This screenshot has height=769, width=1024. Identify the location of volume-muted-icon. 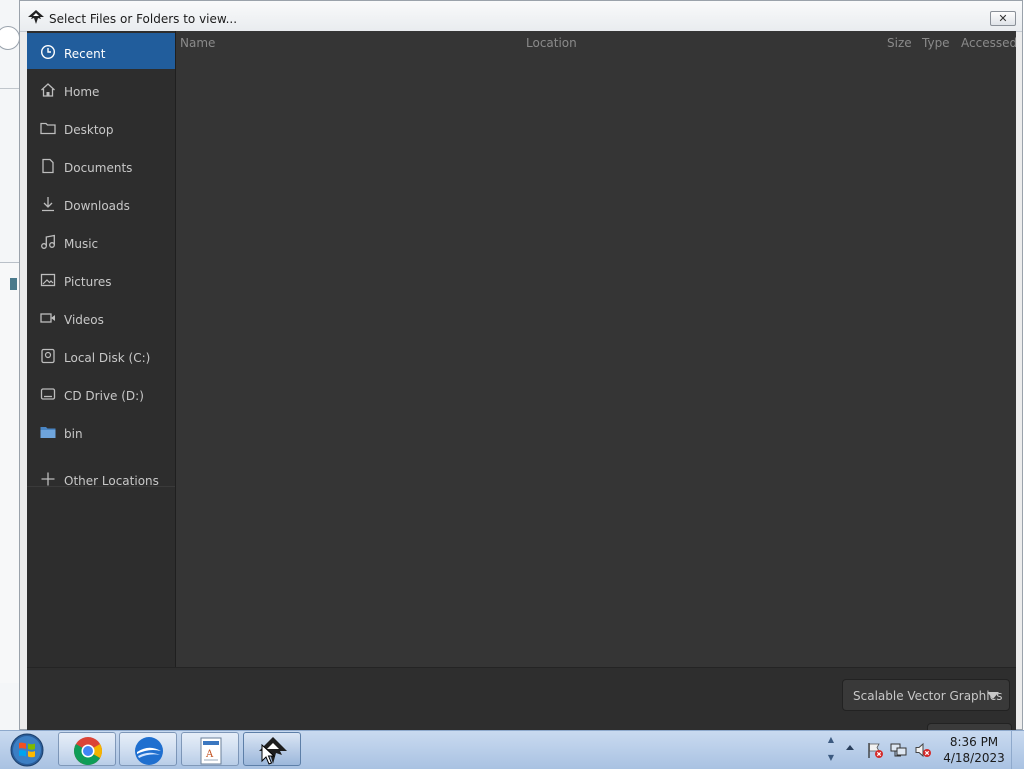
(923, 750).